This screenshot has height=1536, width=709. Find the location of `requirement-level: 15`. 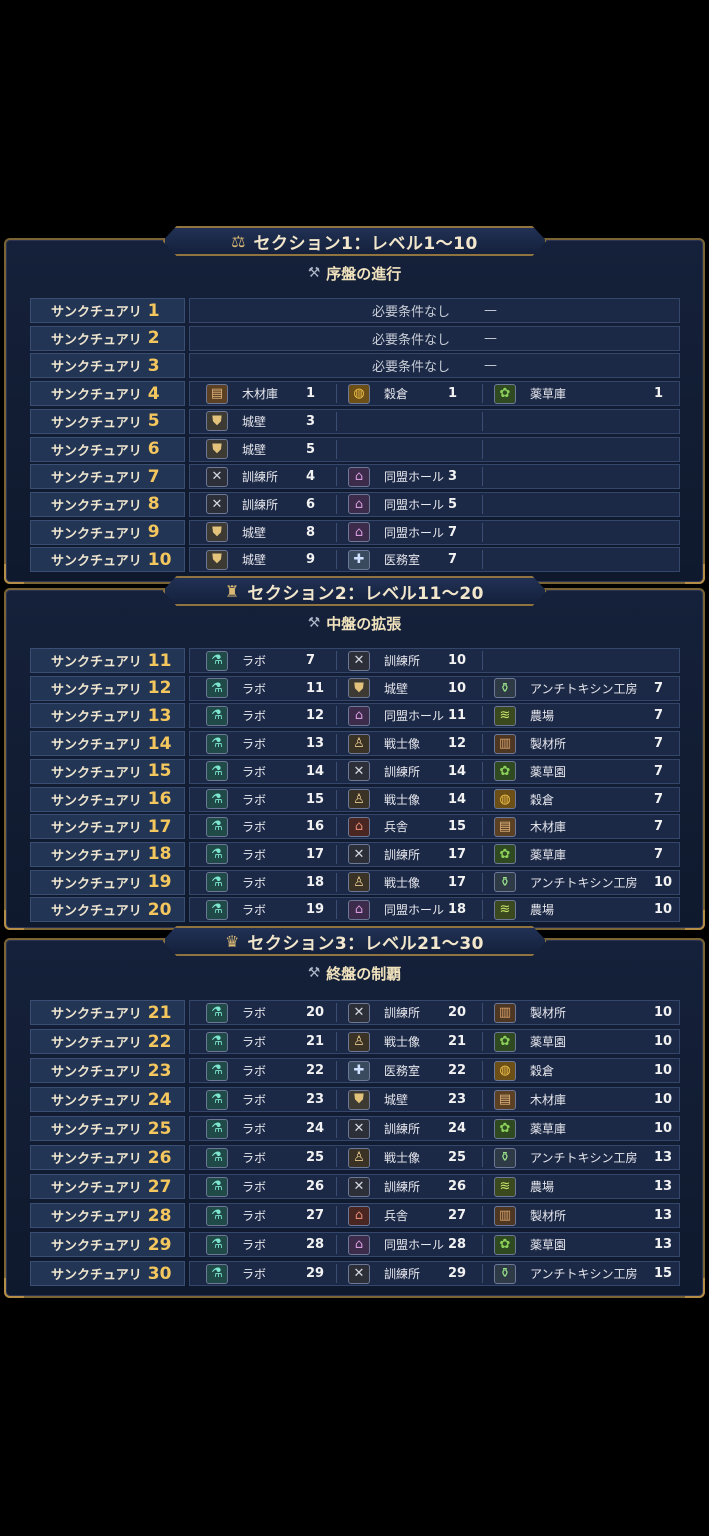

requirement-level: 15 is located at coordinates (315, 799).